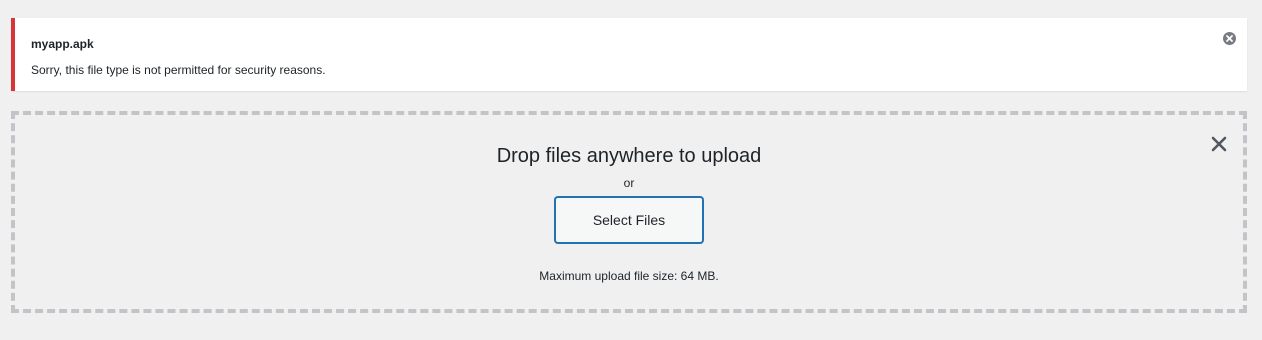 The width and height of the screenshot is (1262, 340). Describe the element at coordinates (629, 156) in the screenshot. I see `drop-files-title: Drop files anywhere to upload` at that location.